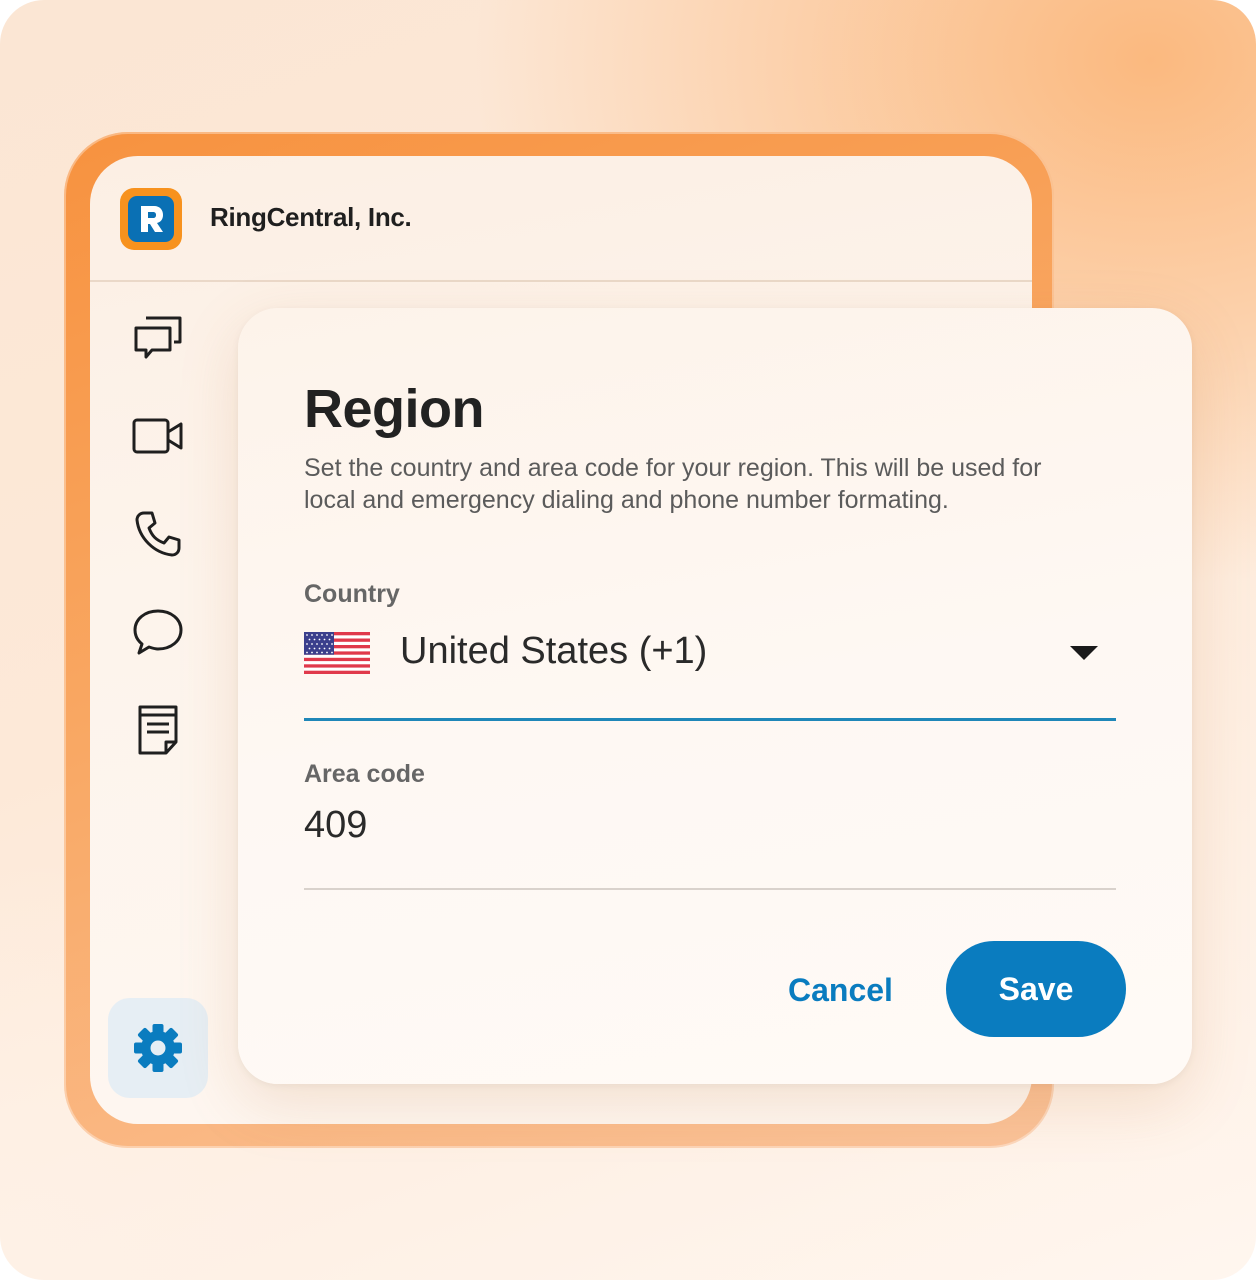 This screenshot has height=1280, width=1256. What do you see at coordinates (840, 990) in the screenshot?
I see `cancel-button: Cancel` at bounding box center [840, 990].